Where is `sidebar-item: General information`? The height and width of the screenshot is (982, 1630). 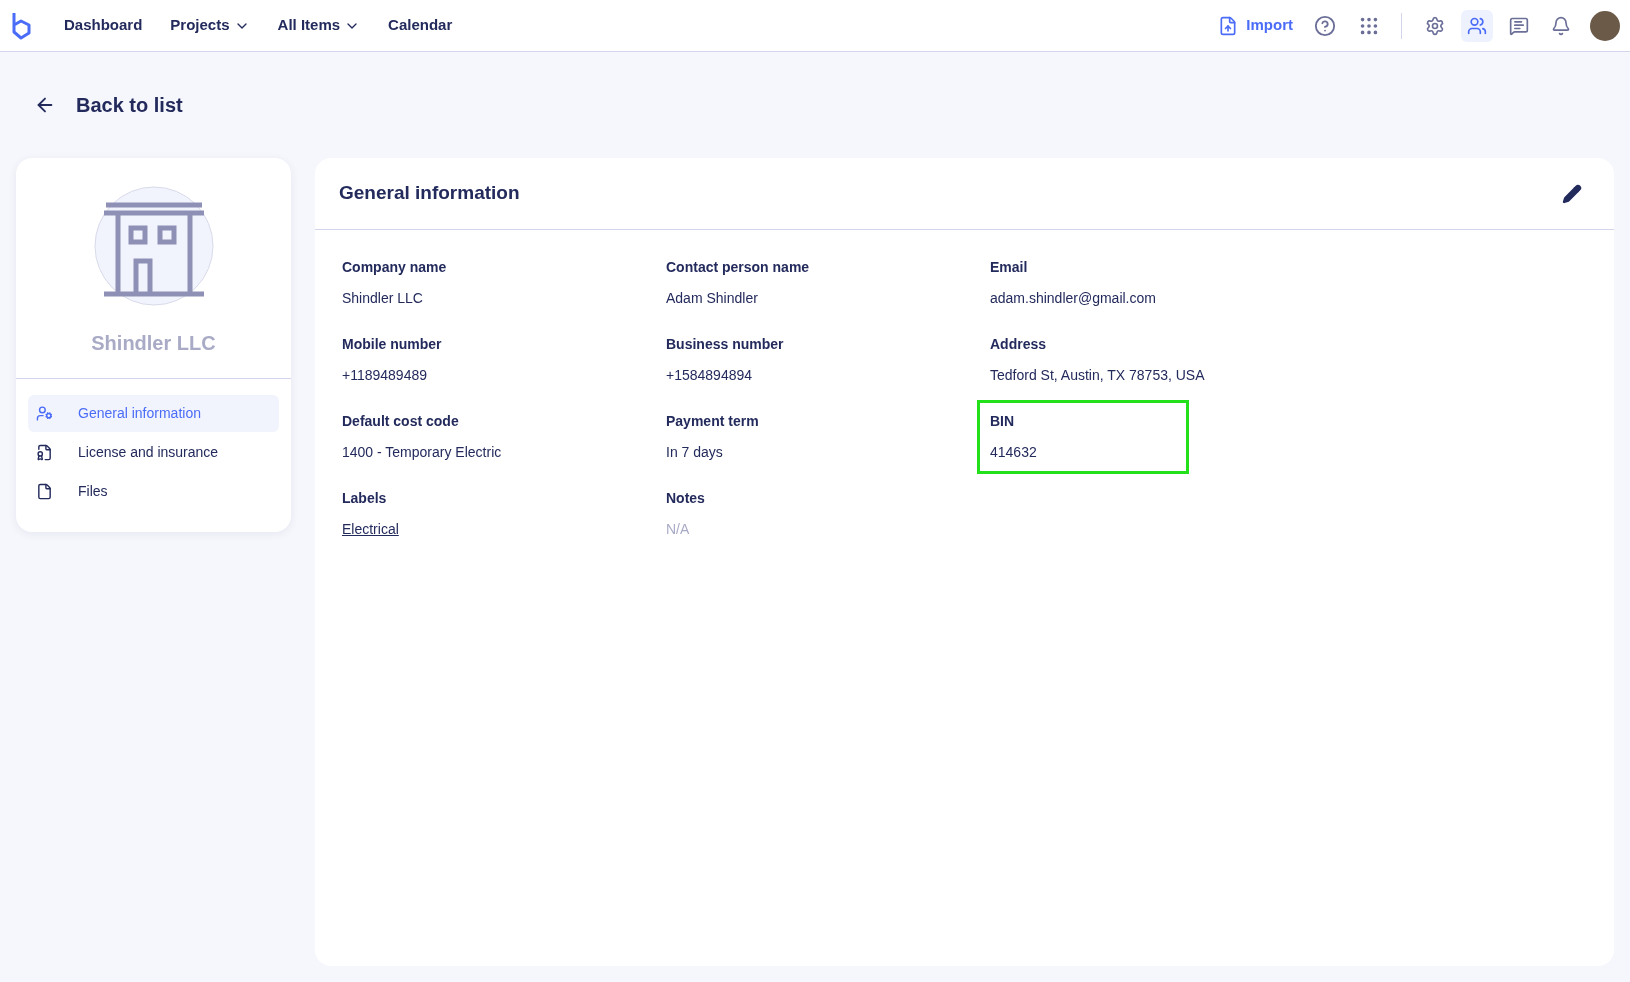
sidebar-item: General information is located at coordinates (153, 413).